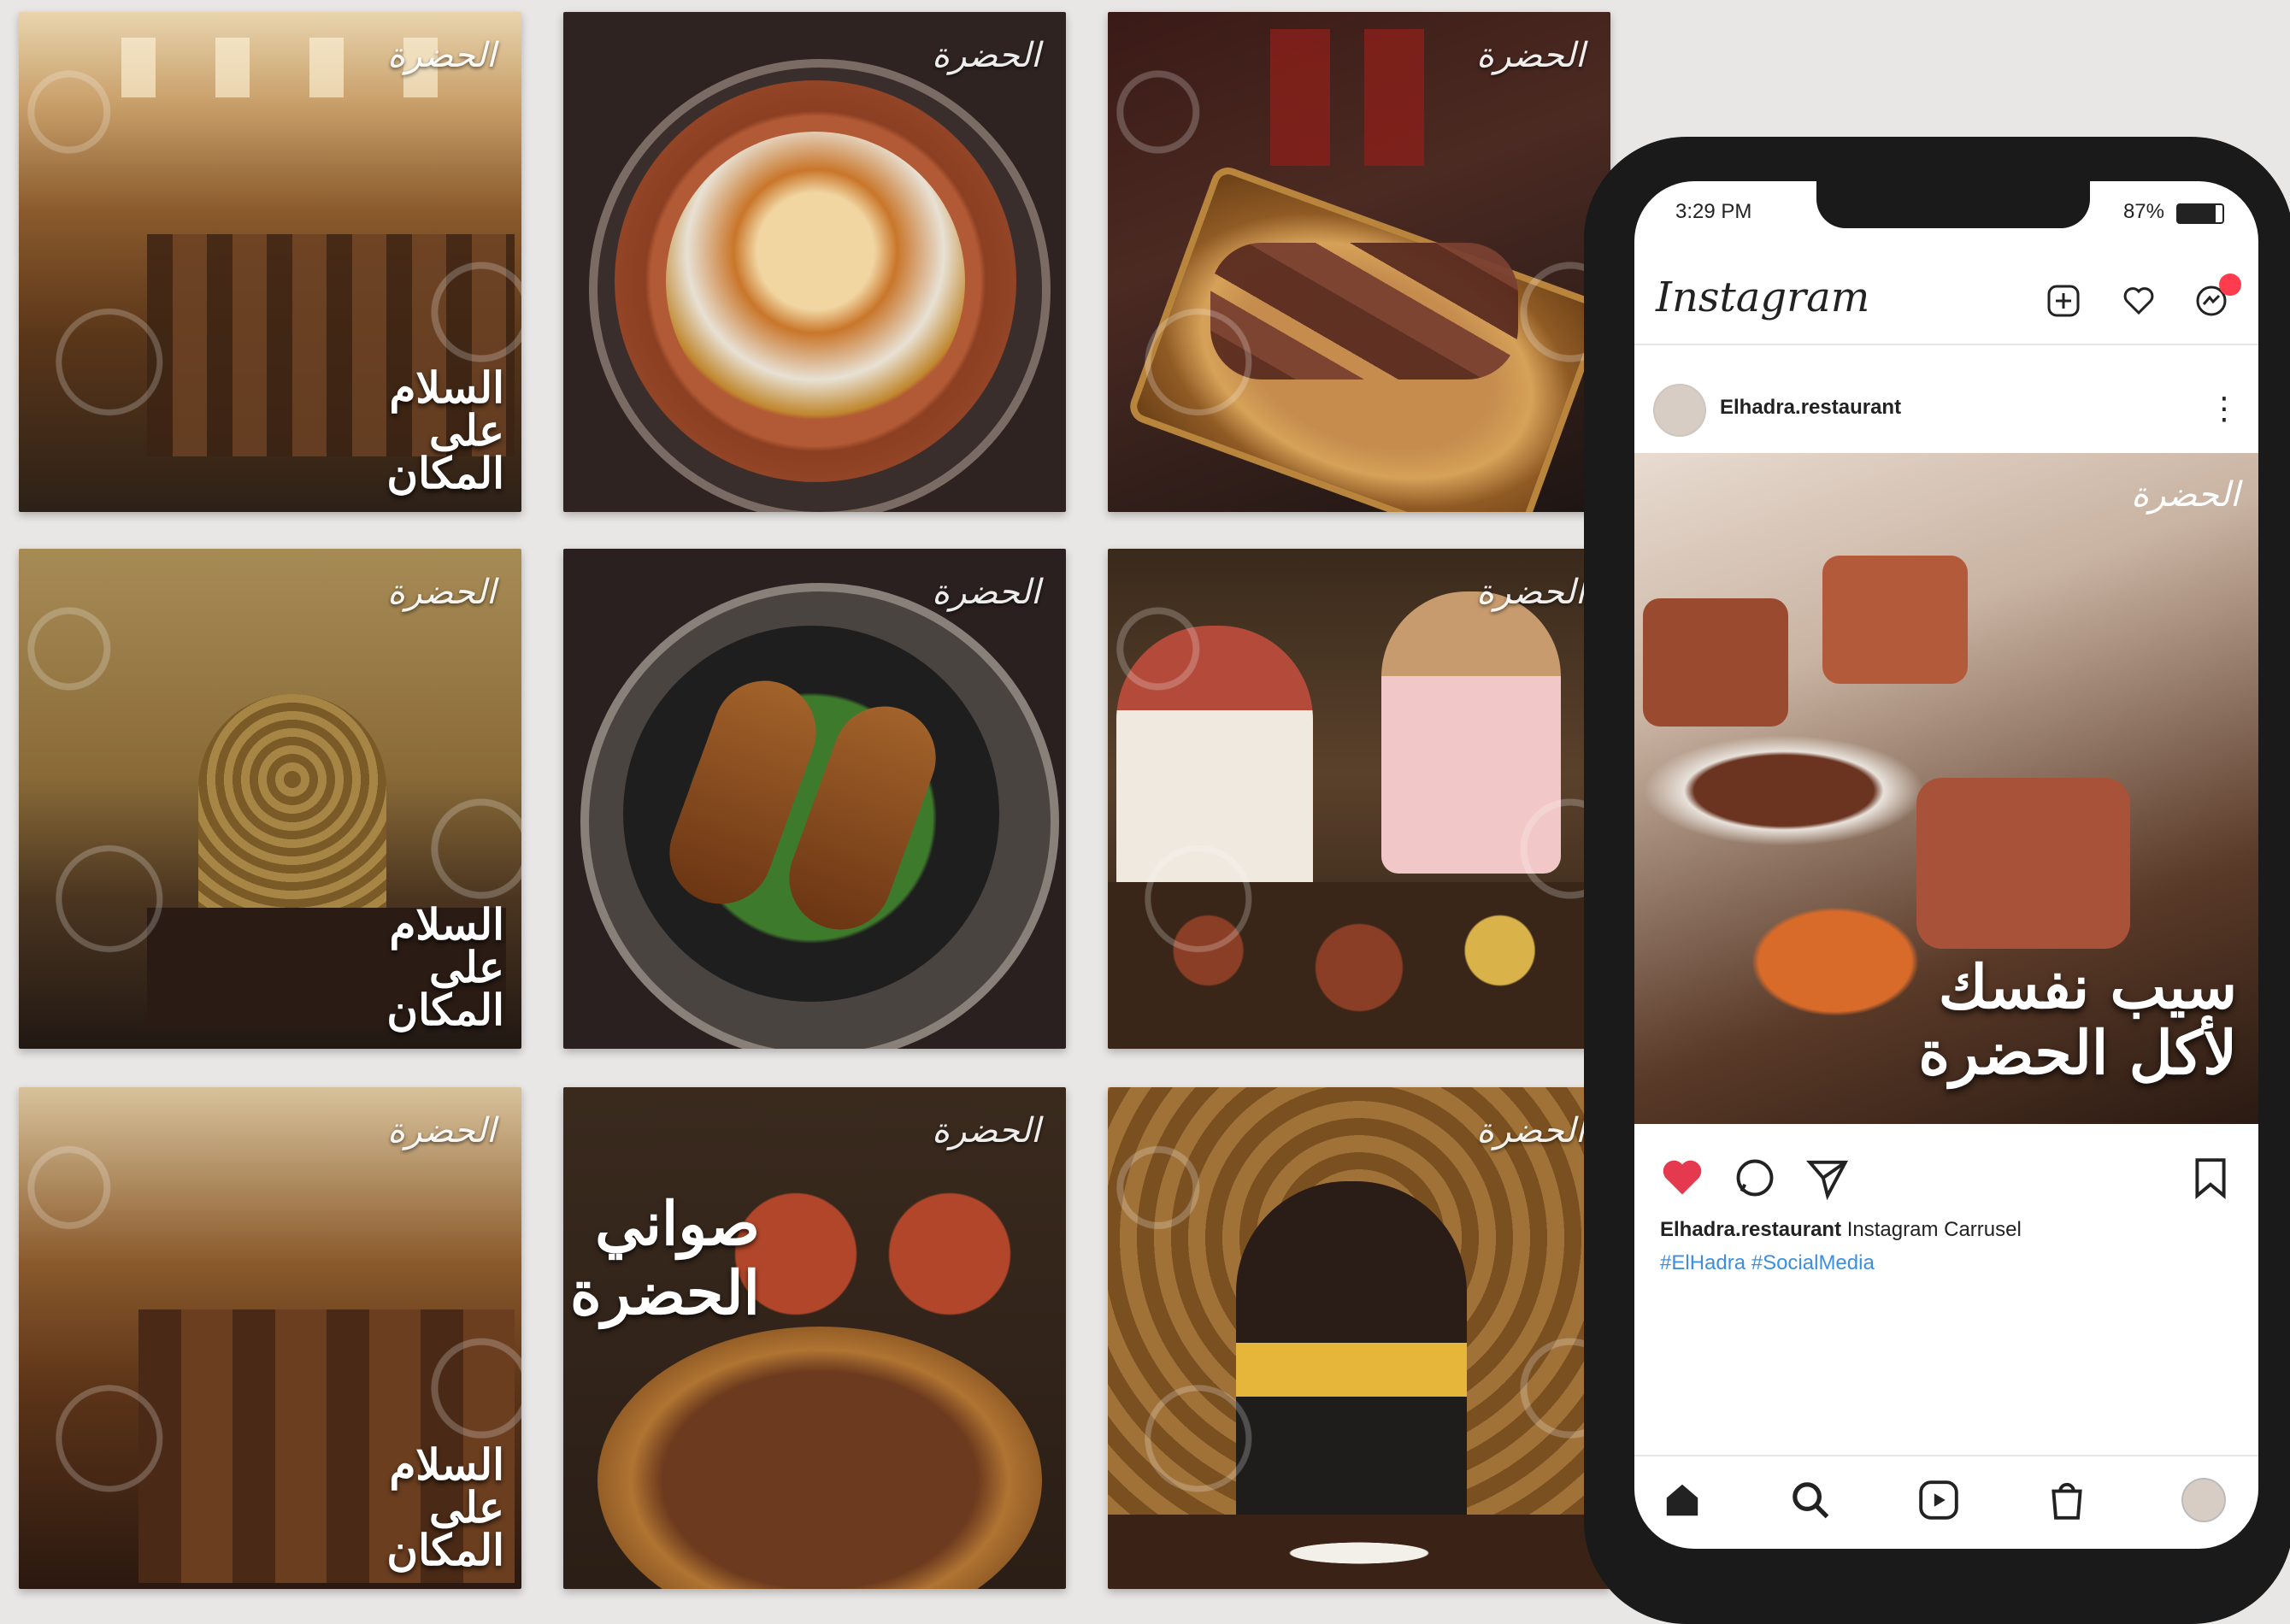  I want to click on bottom-nav, so click(1946, 1502).